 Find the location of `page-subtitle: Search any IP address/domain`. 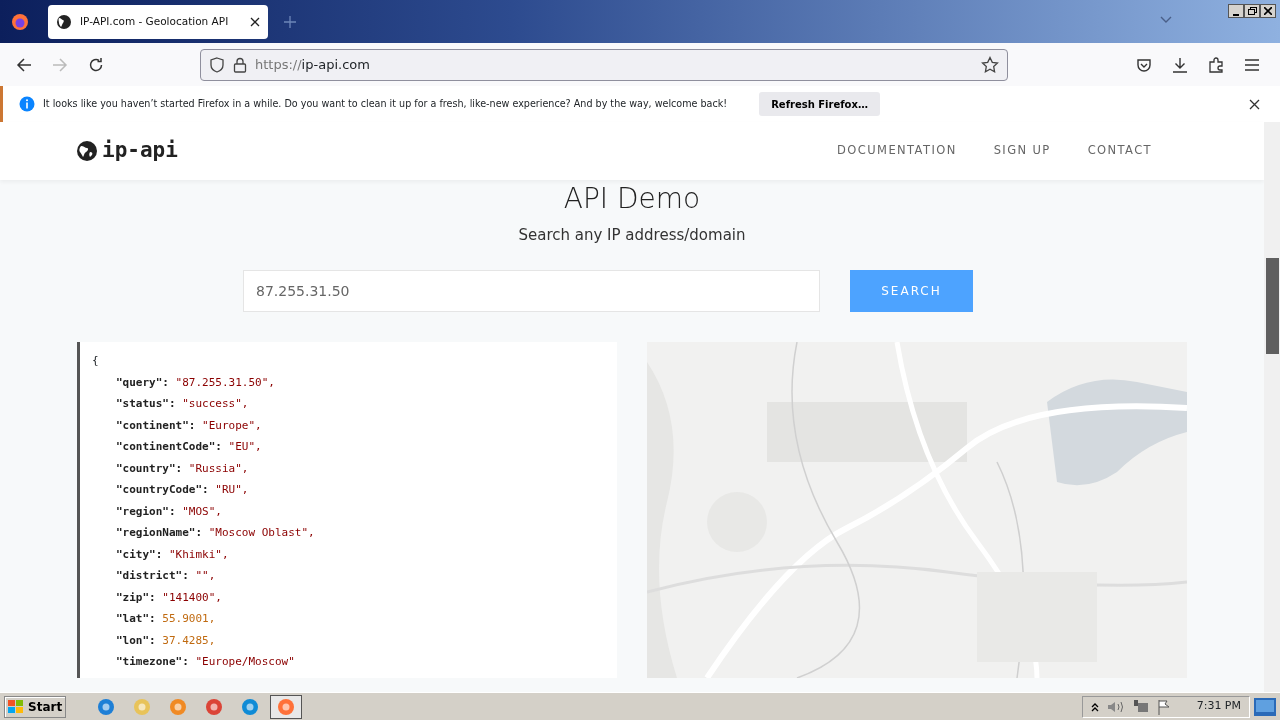

page-subtitle: Search any IP address/domain is located at coordinates (632, 235).